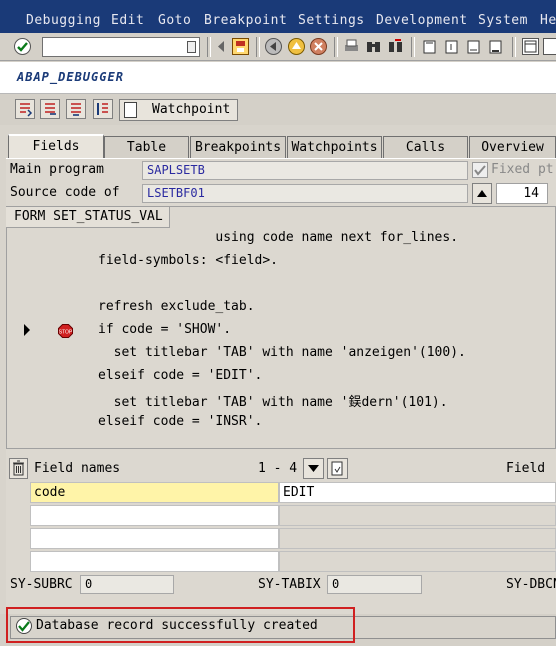 The image size is (556, 646). What do you see at coordinates (180, 375) in the screenshot?
I see `code-line: elseif code = 'EDIT'.` at bounding box center [180, 375].